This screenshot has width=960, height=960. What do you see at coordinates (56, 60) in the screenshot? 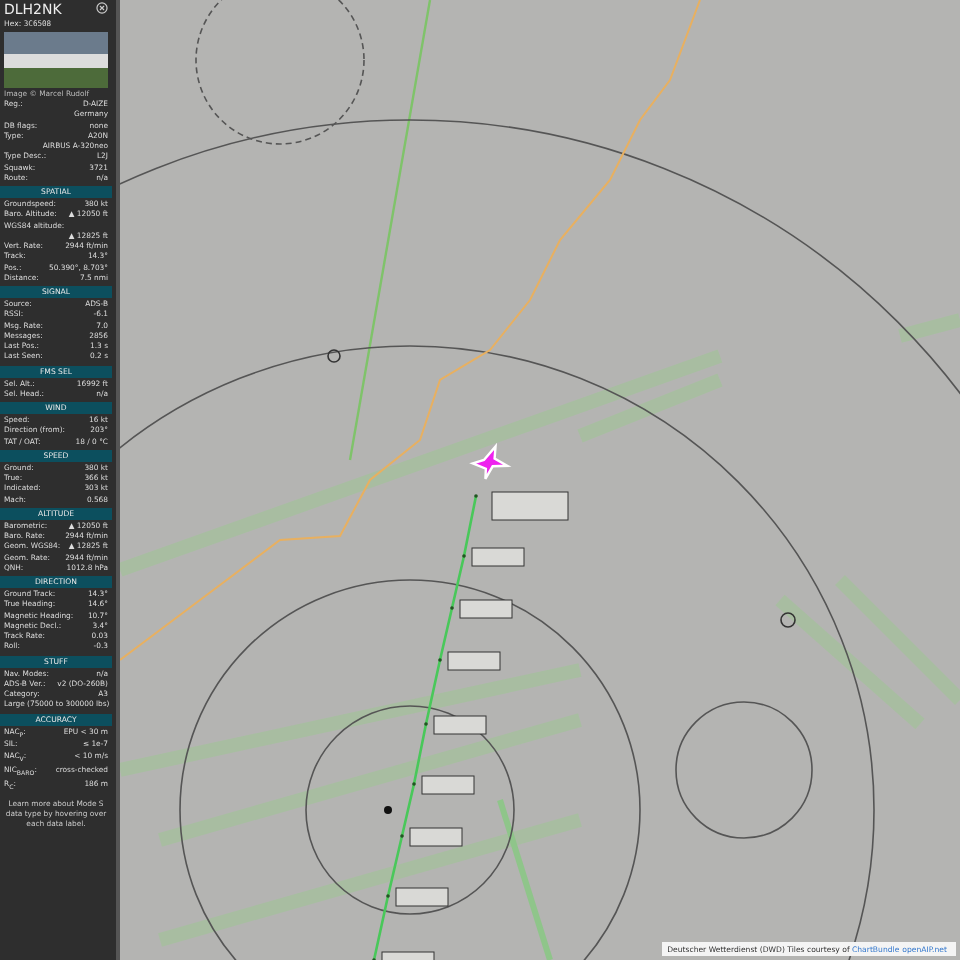
I see `photo-placeholder` at bounding box center [56, 60].